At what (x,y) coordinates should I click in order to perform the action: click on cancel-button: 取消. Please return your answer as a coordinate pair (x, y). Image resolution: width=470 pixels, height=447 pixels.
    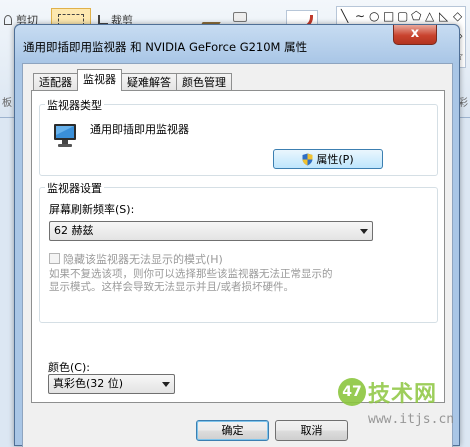
    Looking at the image, I should click on (311, 430).